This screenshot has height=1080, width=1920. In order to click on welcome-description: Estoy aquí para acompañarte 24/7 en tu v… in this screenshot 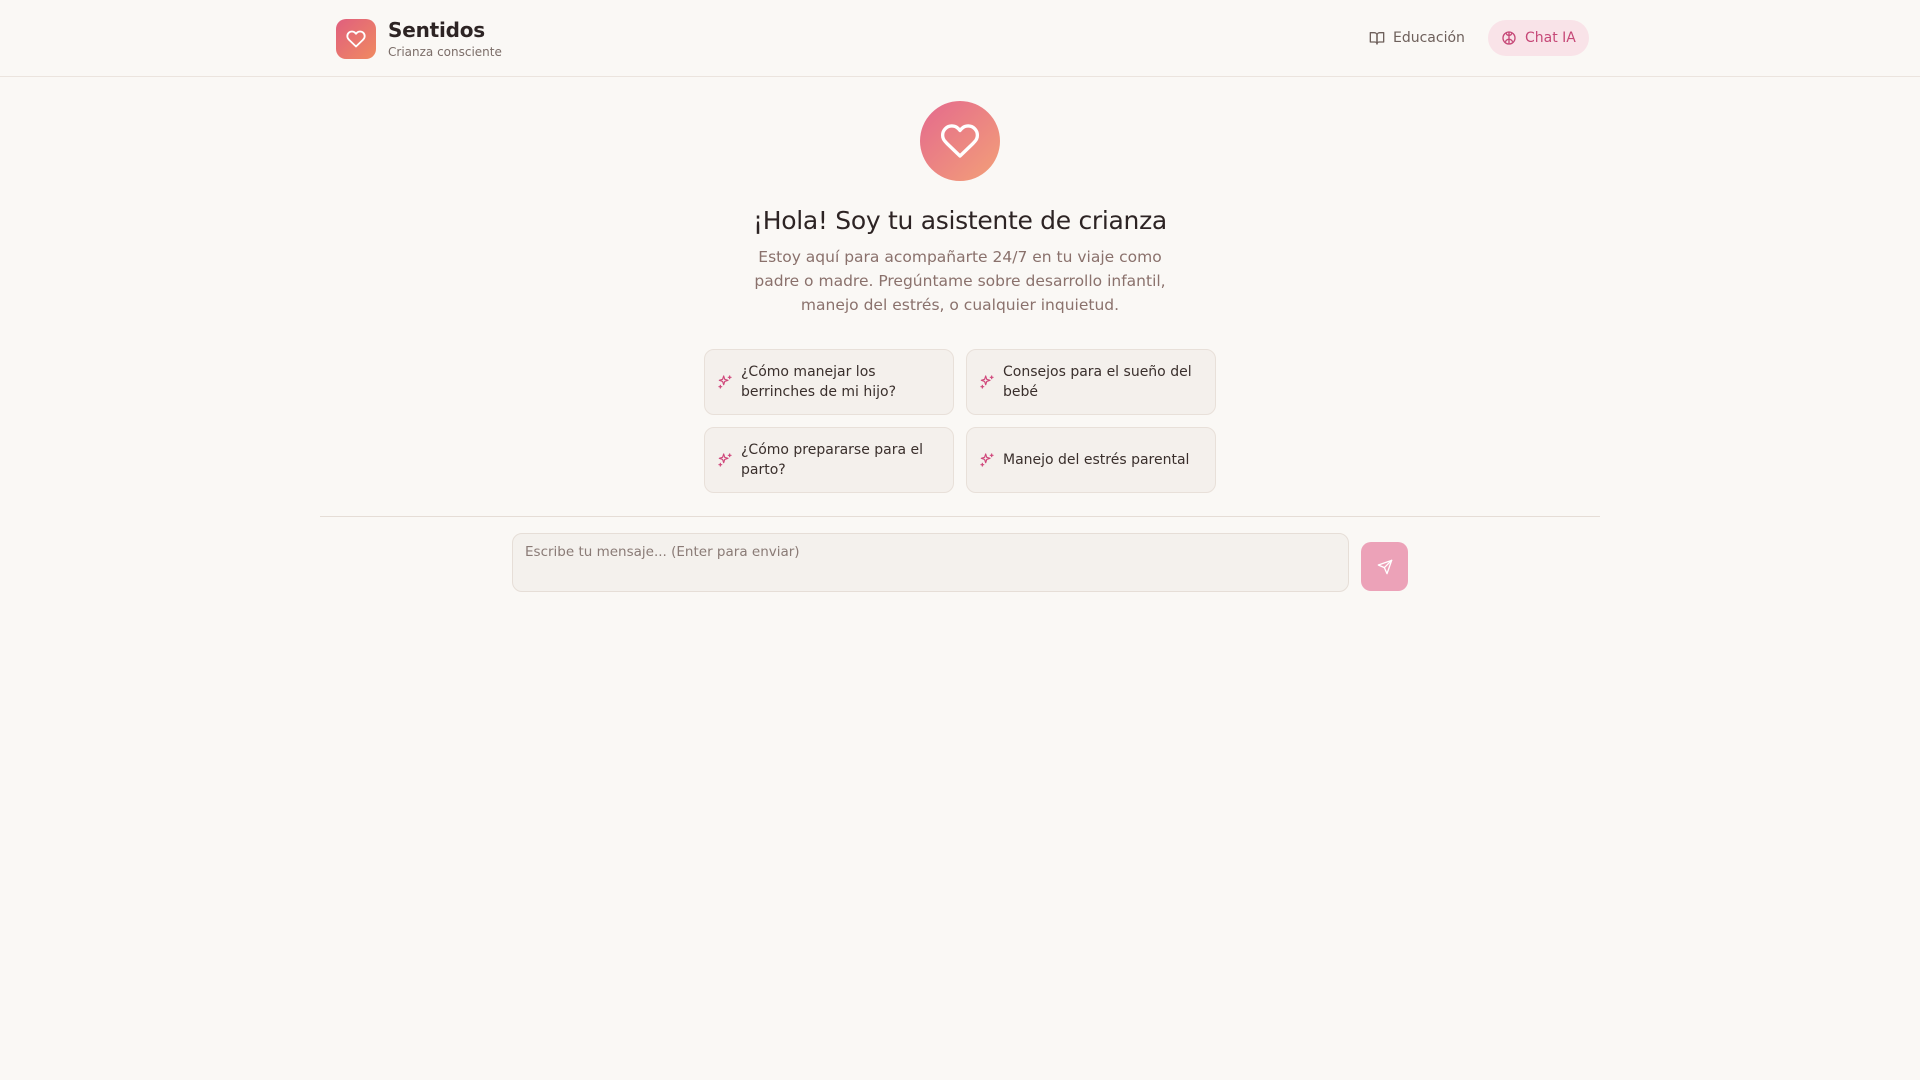, I will do `click(960, 281)`.